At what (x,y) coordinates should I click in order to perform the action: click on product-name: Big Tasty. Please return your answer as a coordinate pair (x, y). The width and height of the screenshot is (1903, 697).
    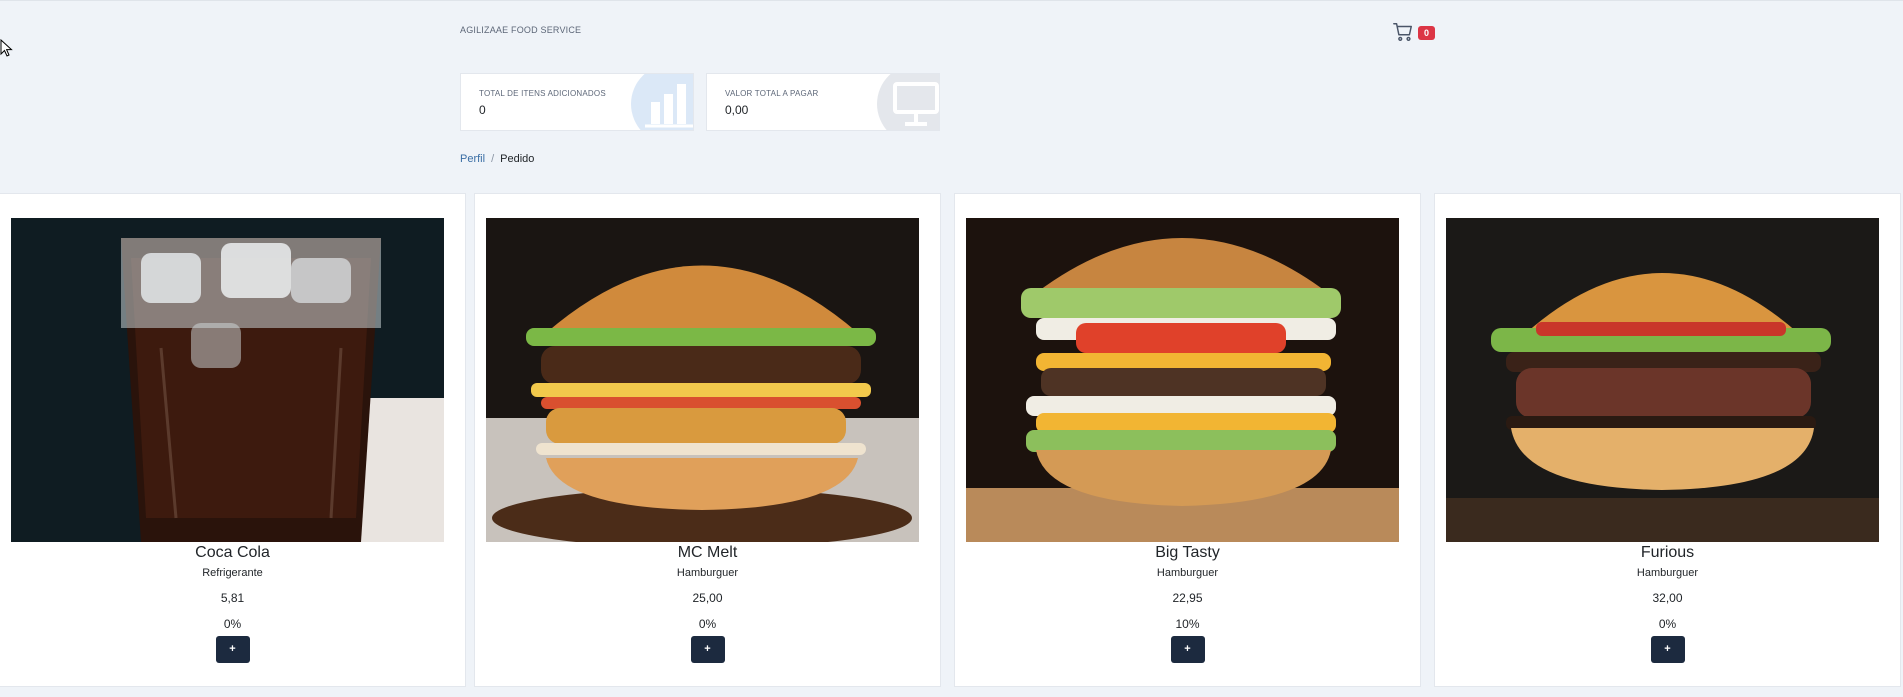
    Looking at the image, I should click on (1187, 552).